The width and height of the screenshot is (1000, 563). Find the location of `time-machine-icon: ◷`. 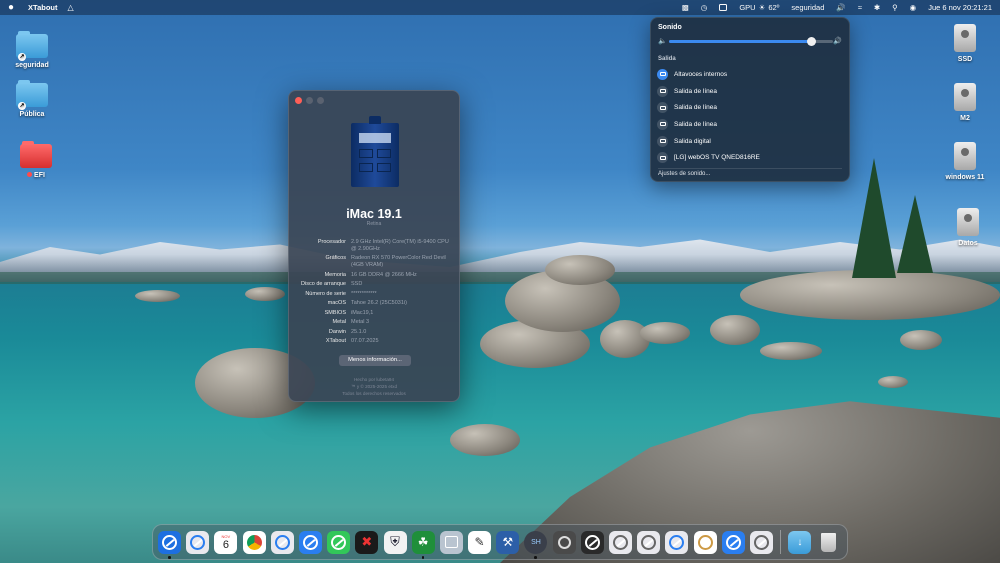

time-machine-icon: ◷ is located at coordinates (704, 7).